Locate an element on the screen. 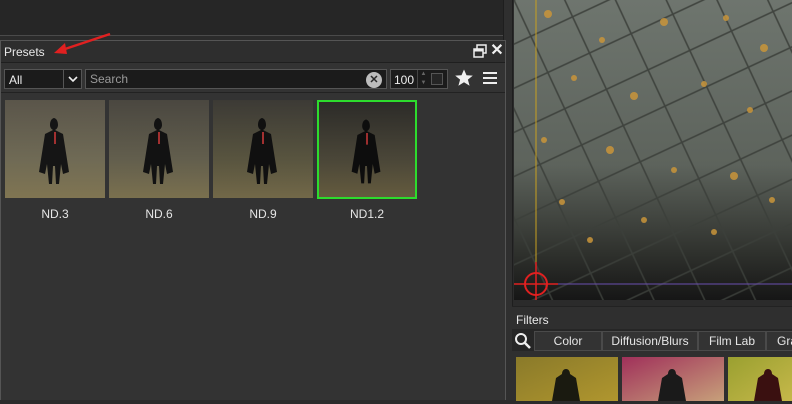 This screenshot has width=792, height=404. preset-thumb: ND.9 is located at coordinates (263, 160).